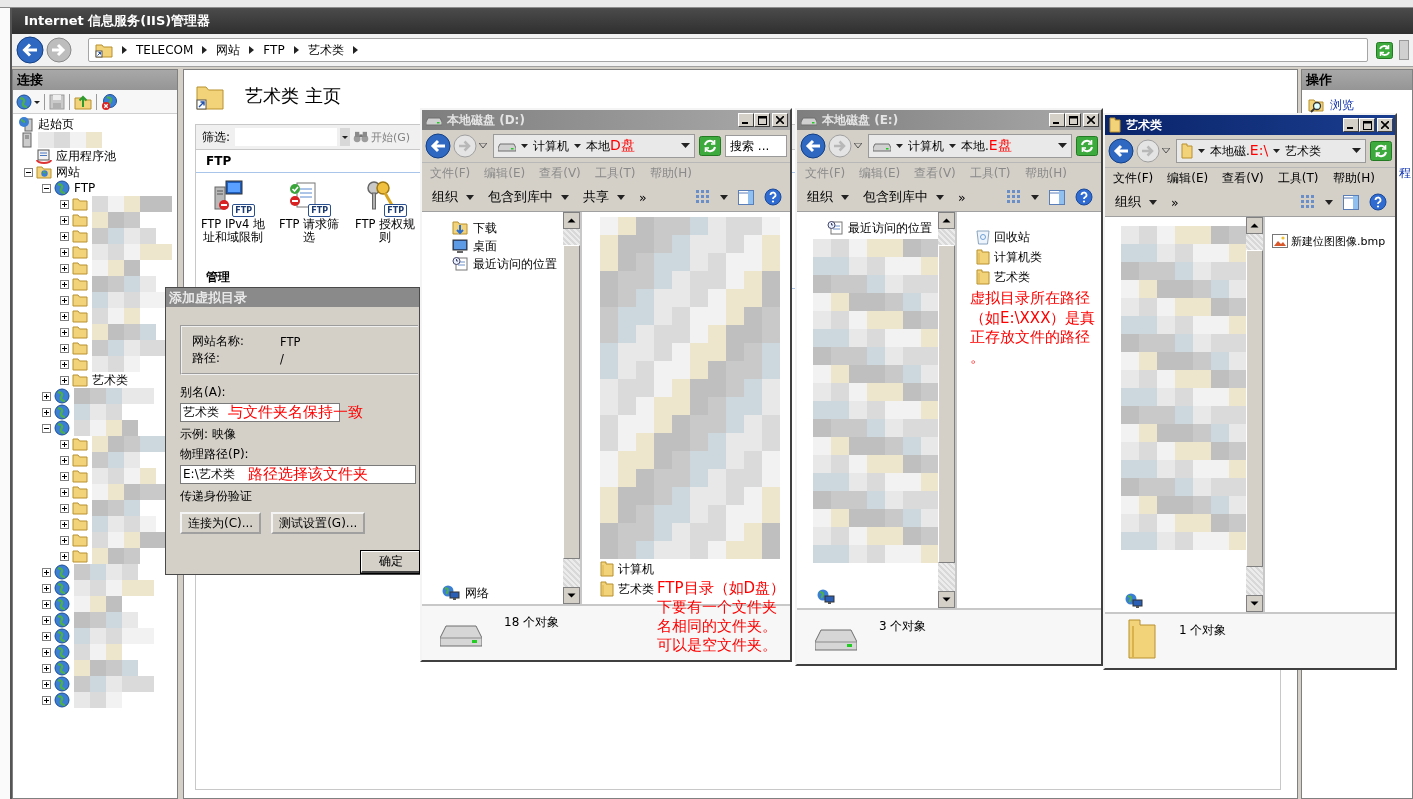 This screenshot has width=1413, height=799. What do you see at coordinates (68, 172) in the screenshot?
I see `tree-item: 网站` at bounding box center [68, 172].